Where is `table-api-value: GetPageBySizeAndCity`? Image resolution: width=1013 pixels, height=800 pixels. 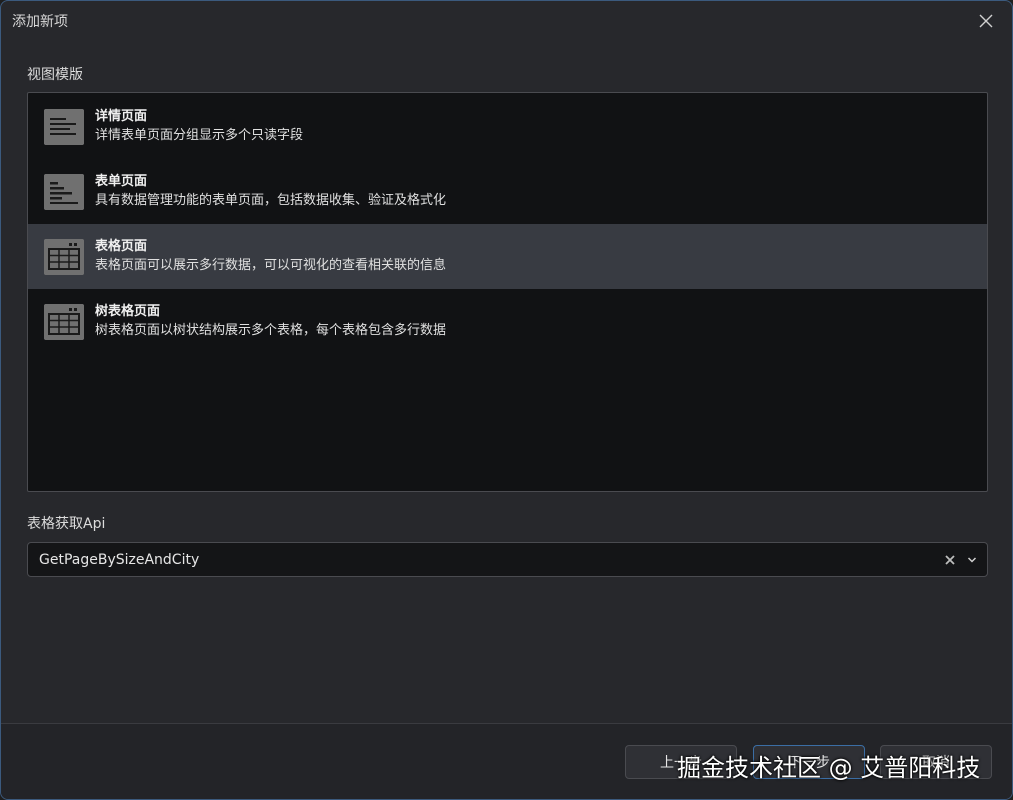
table-api-value: GetPageBySizeAndCity is located at coordinates (119, 559).